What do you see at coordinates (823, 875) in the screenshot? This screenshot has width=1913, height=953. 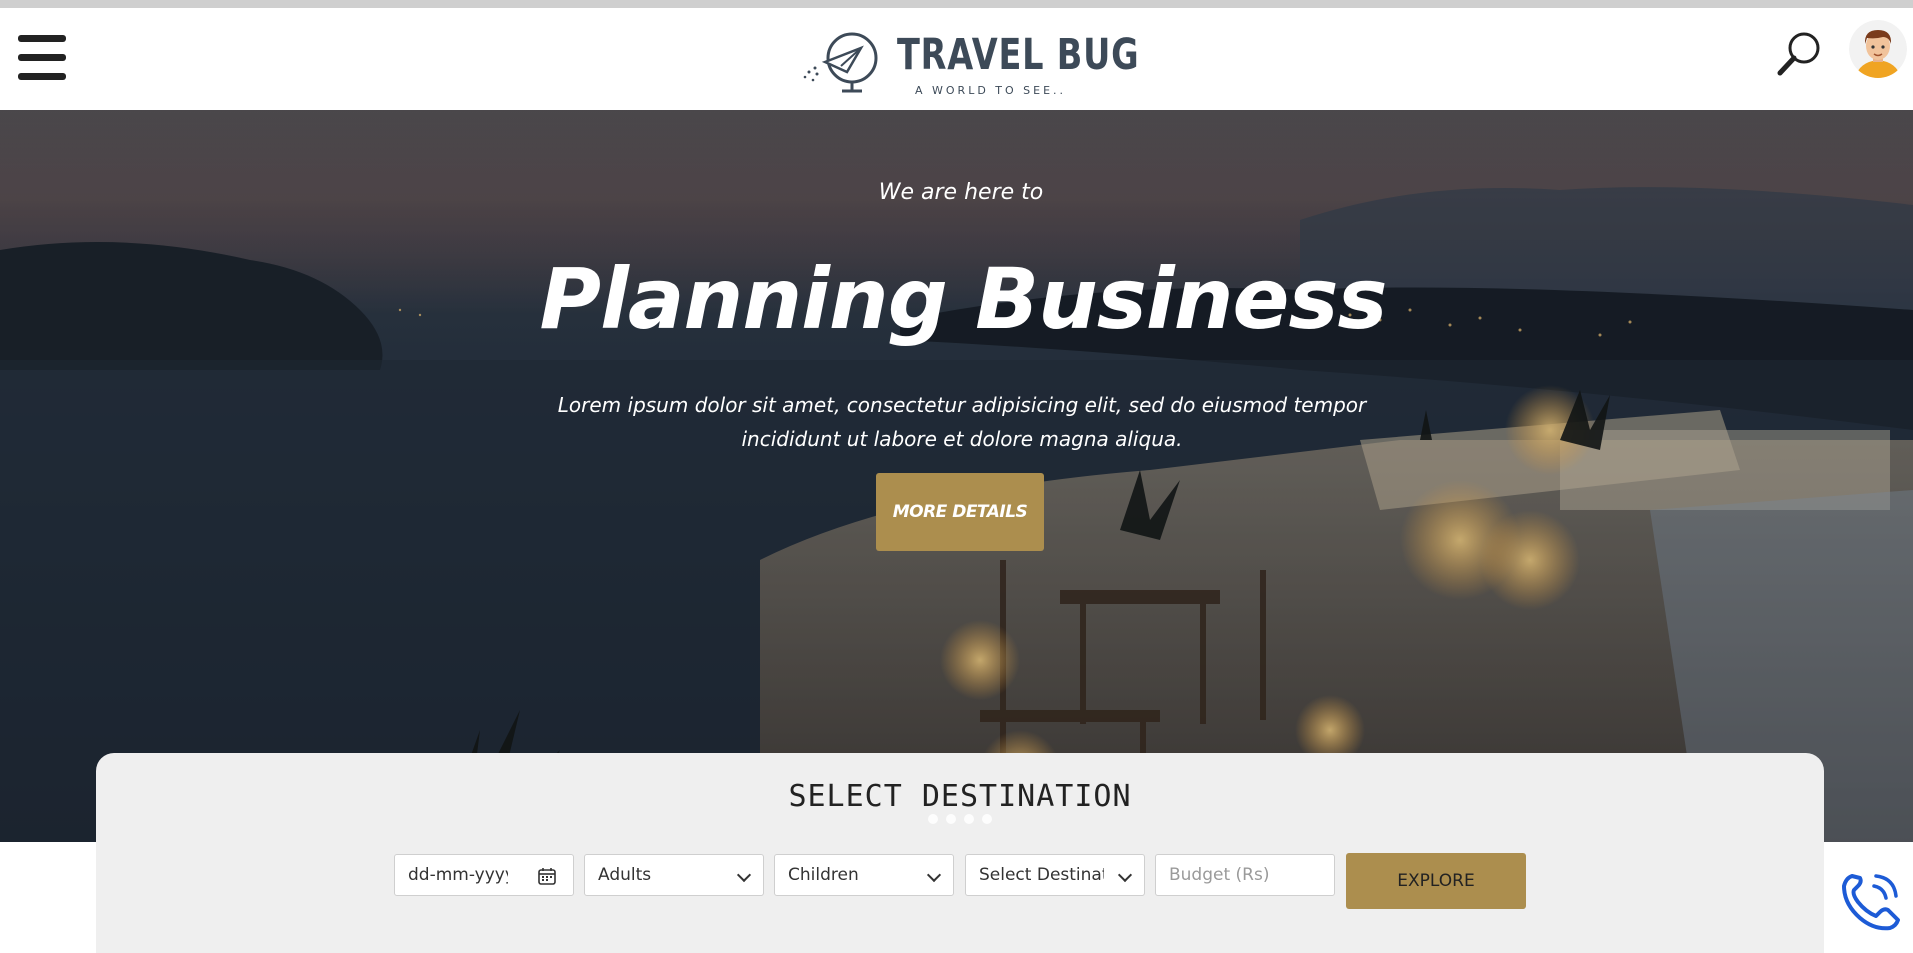 I see `children-select-value: Children` at bounding box center [823, 875].